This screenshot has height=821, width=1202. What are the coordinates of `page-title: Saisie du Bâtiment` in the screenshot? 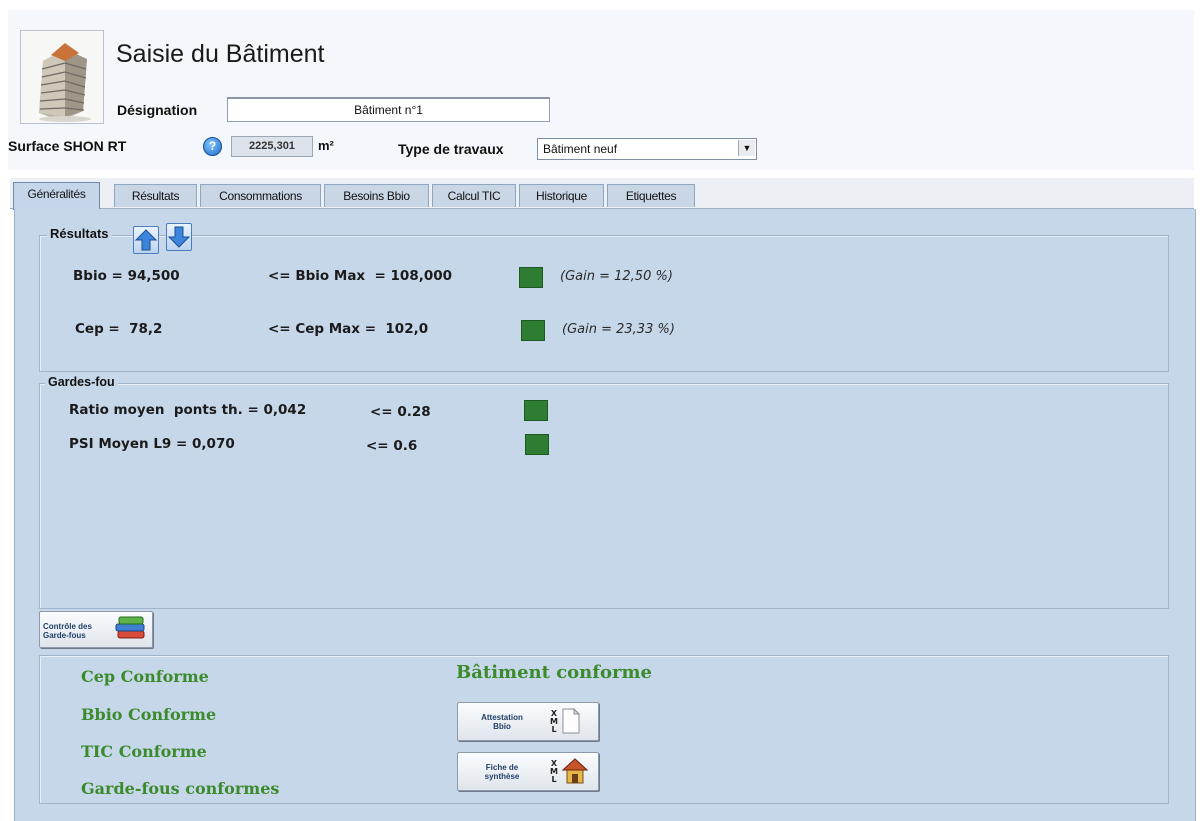 It's located at (220, 54).